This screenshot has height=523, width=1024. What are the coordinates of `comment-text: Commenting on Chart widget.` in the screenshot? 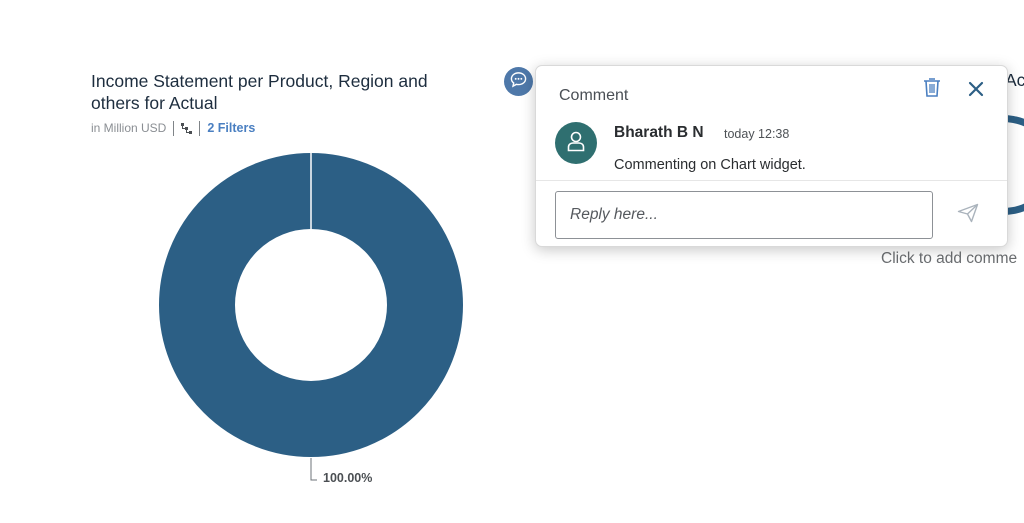 It's located at (710, 165).